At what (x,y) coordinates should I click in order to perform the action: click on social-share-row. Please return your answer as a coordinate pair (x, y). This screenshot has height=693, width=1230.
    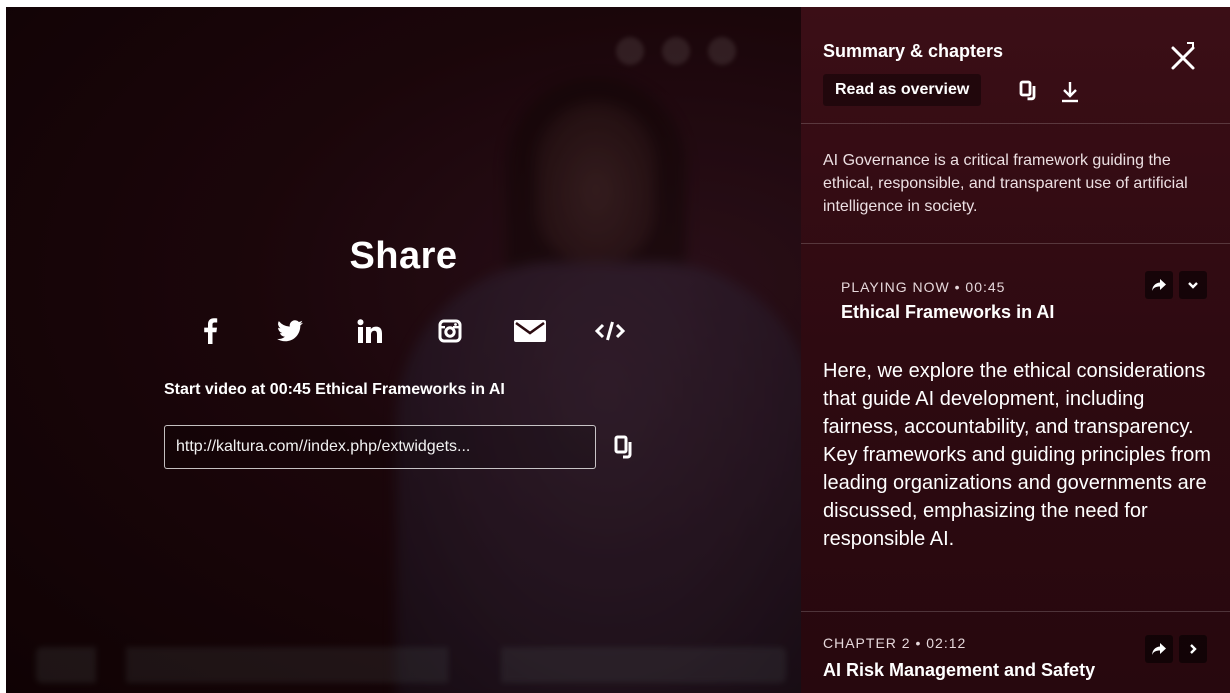
    Looking at the image, I should click on (410, 331).